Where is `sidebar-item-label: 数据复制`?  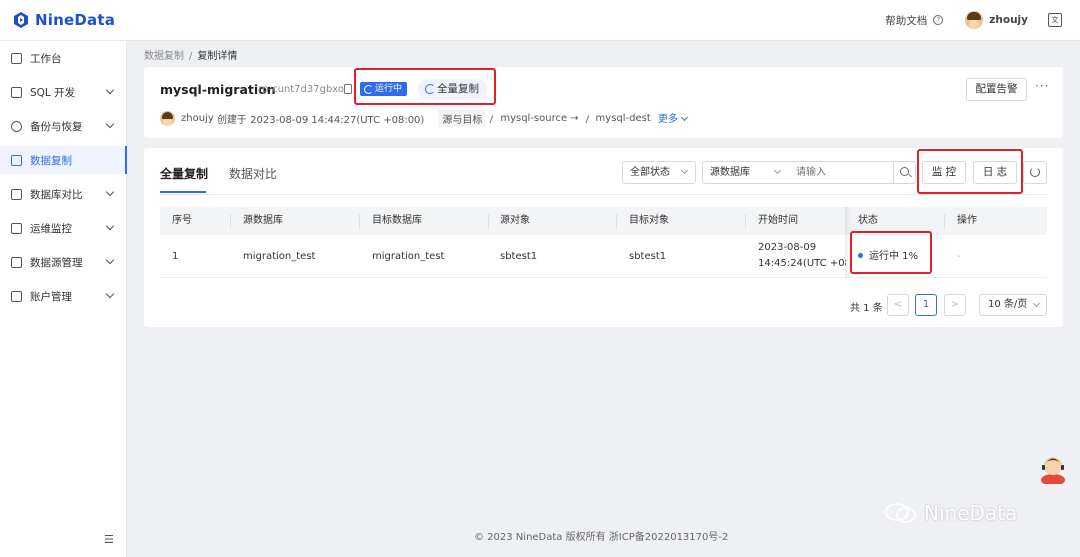 sidebar-item-label: 数据复制 is located at coordinates (51, 160).